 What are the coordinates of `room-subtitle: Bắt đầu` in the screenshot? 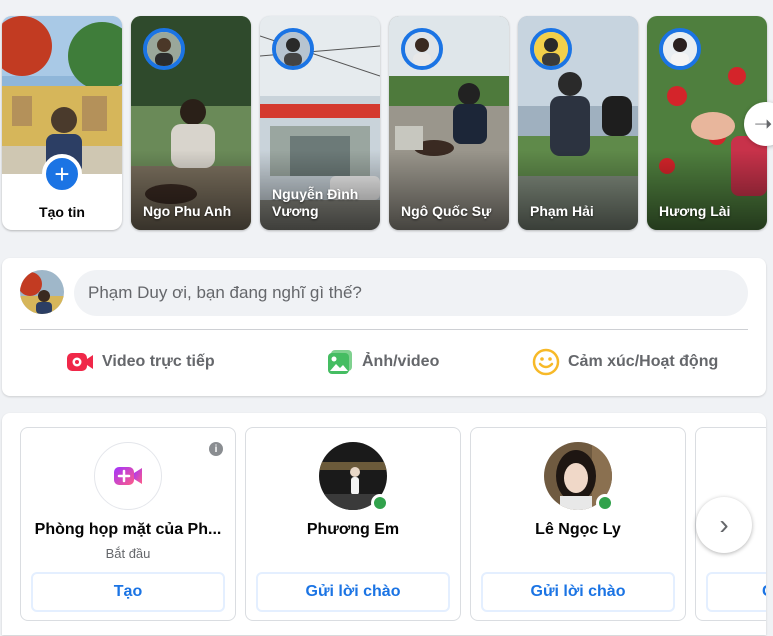 It's located at (128, 553).